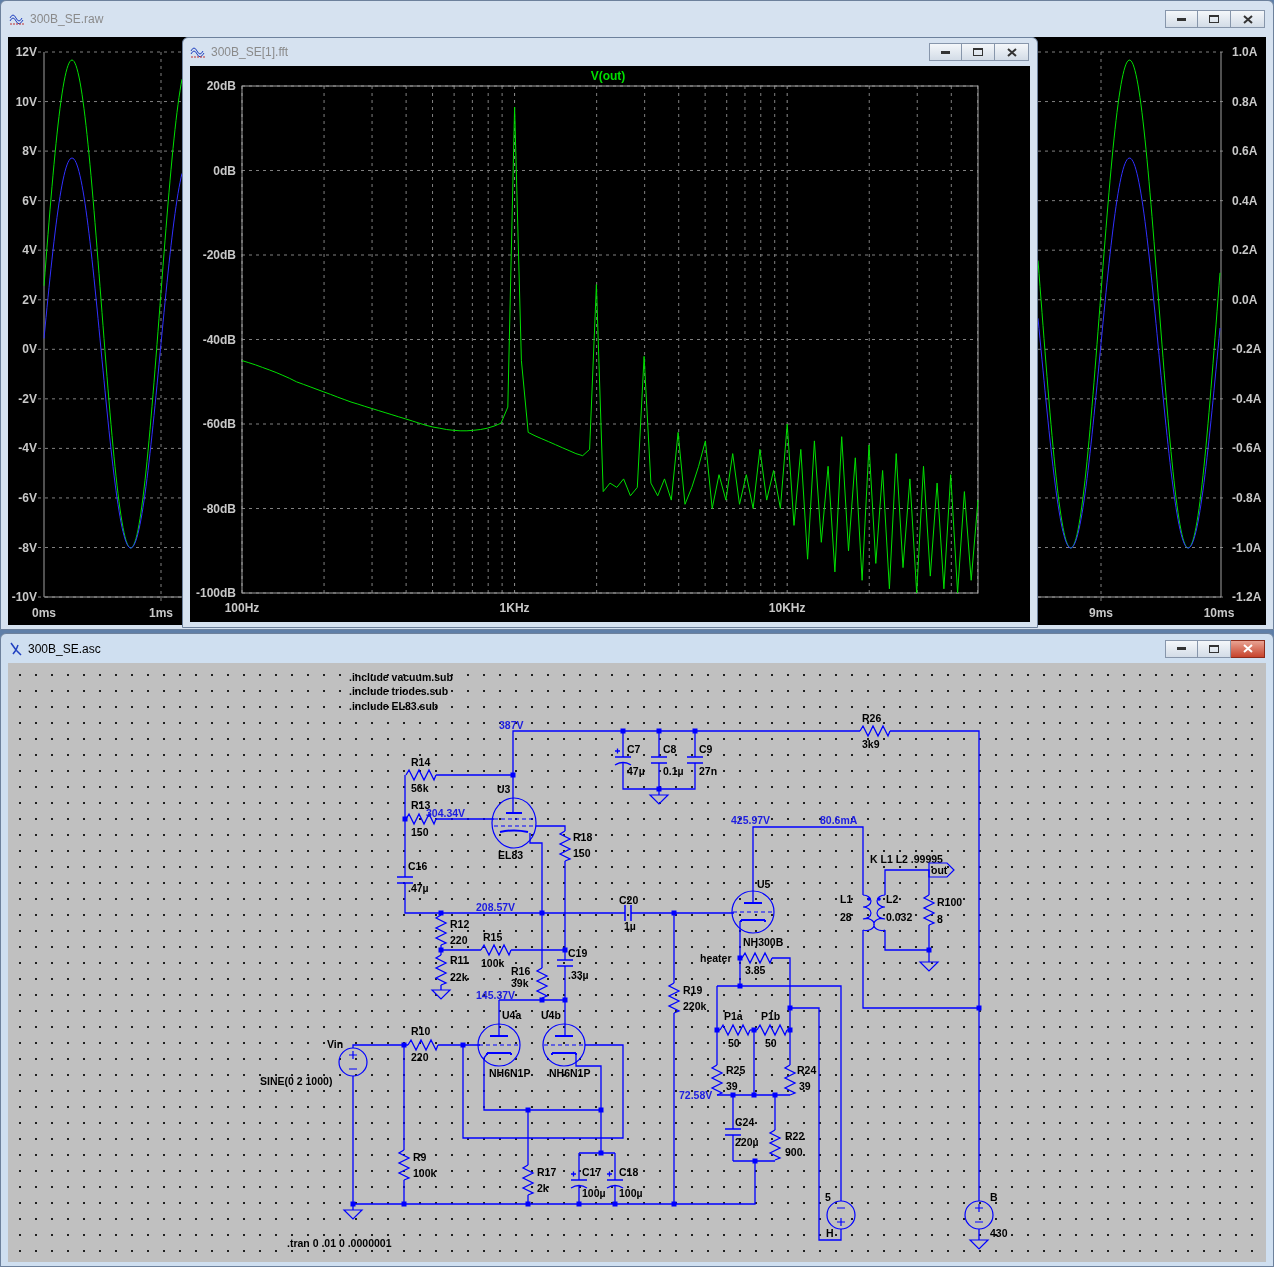 The width and height of the screenshot is (1274, 1267). What do you see at coordinates (608, 76) in the screenshot?
I see `trace-label: V(out)` at bounding box center [608, 76].